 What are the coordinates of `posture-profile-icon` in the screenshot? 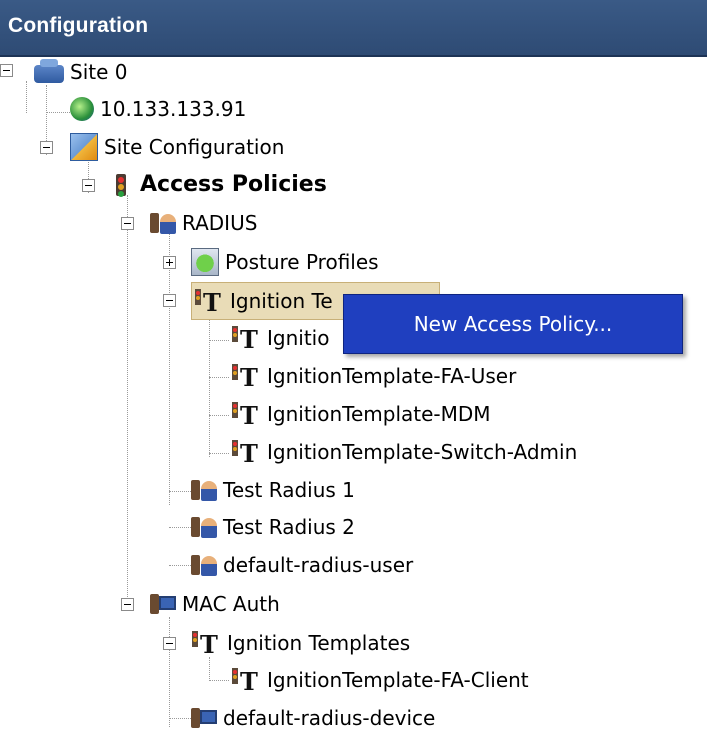 It's located at (205, 262).